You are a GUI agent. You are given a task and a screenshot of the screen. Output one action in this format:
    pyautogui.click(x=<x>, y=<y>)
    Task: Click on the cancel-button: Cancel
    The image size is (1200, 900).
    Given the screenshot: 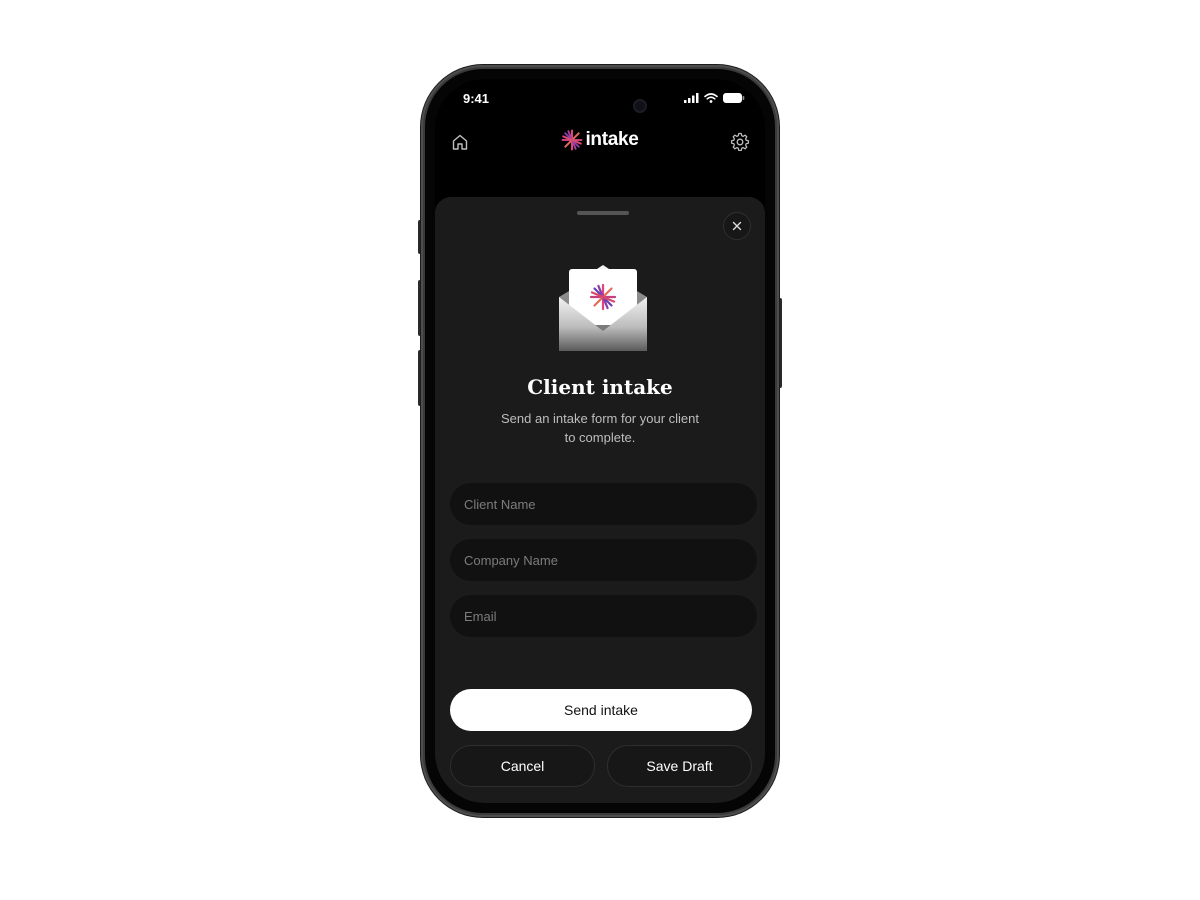 What is the action you would take?
    pyautogui.click(x=522, y=766)
    